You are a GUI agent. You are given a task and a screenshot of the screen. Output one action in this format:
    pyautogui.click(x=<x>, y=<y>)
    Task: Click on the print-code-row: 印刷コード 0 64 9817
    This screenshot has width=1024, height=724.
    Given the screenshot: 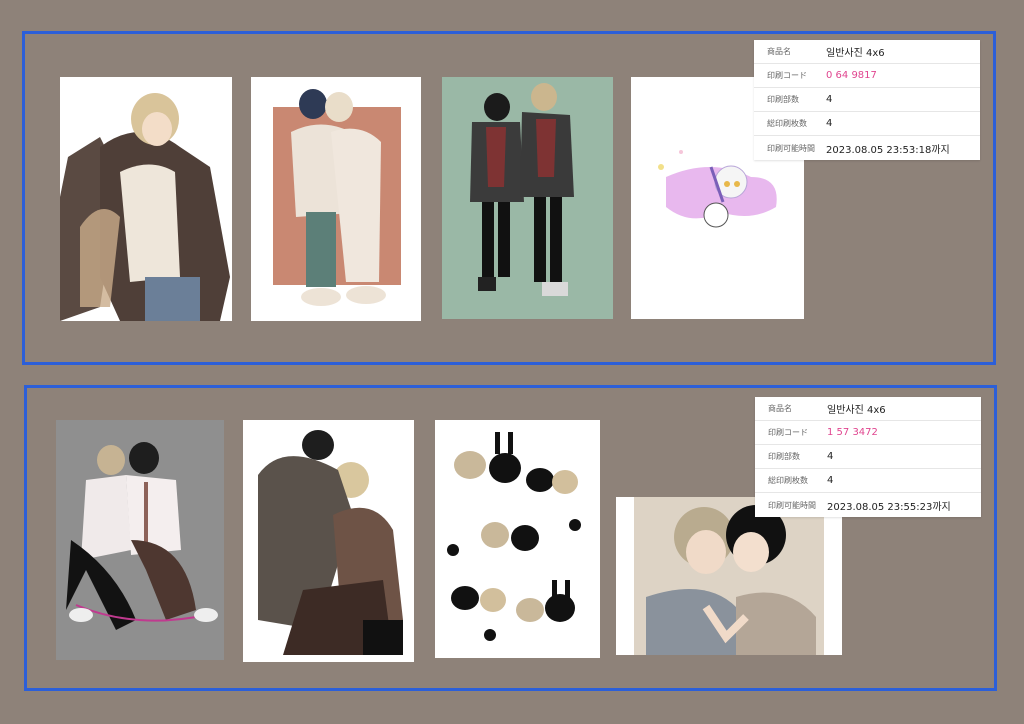 What is the action you would take?
    pyautogui.click(x=867, y=76)
    